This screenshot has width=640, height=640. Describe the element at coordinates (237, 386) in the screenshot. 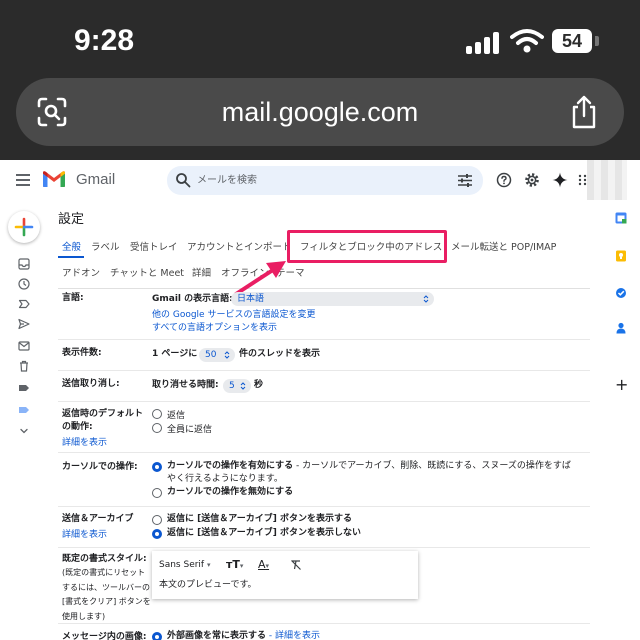

I see `undo-send-select: 5` at that location.